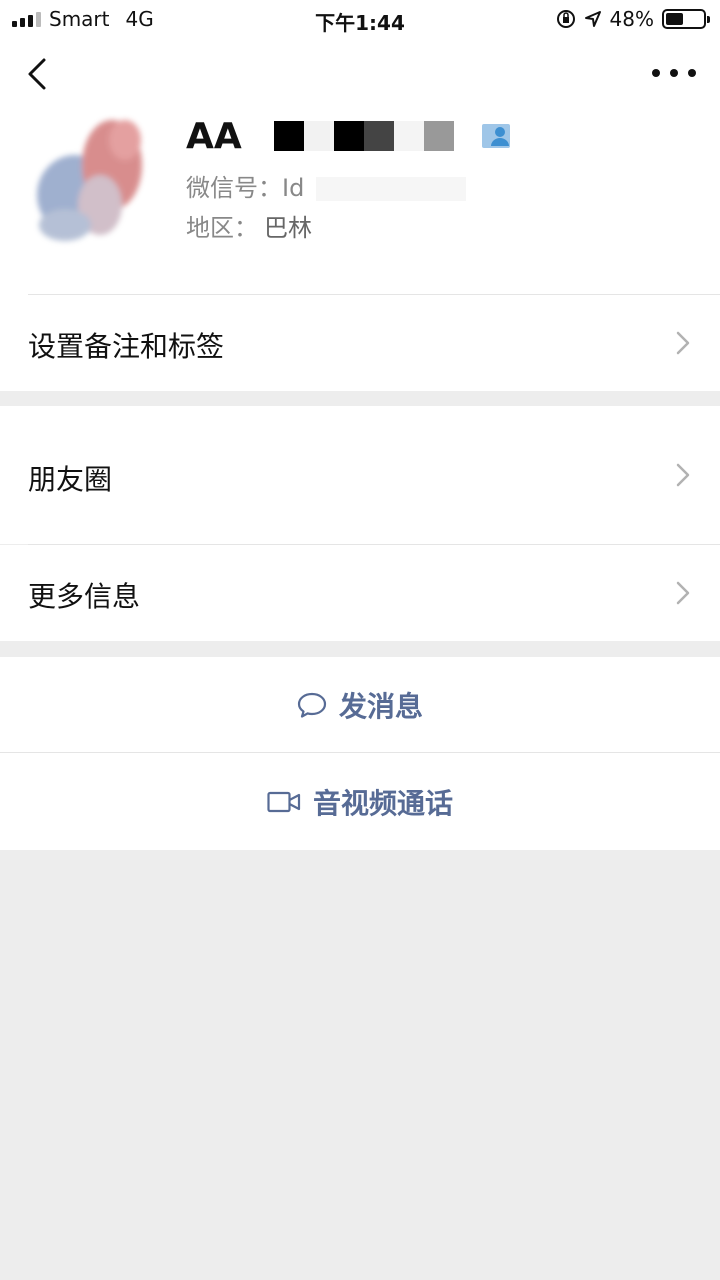  Describe the element at coordinates (70, 479) in the screenshot. I see `moments-label: 朋友圈` at that location.